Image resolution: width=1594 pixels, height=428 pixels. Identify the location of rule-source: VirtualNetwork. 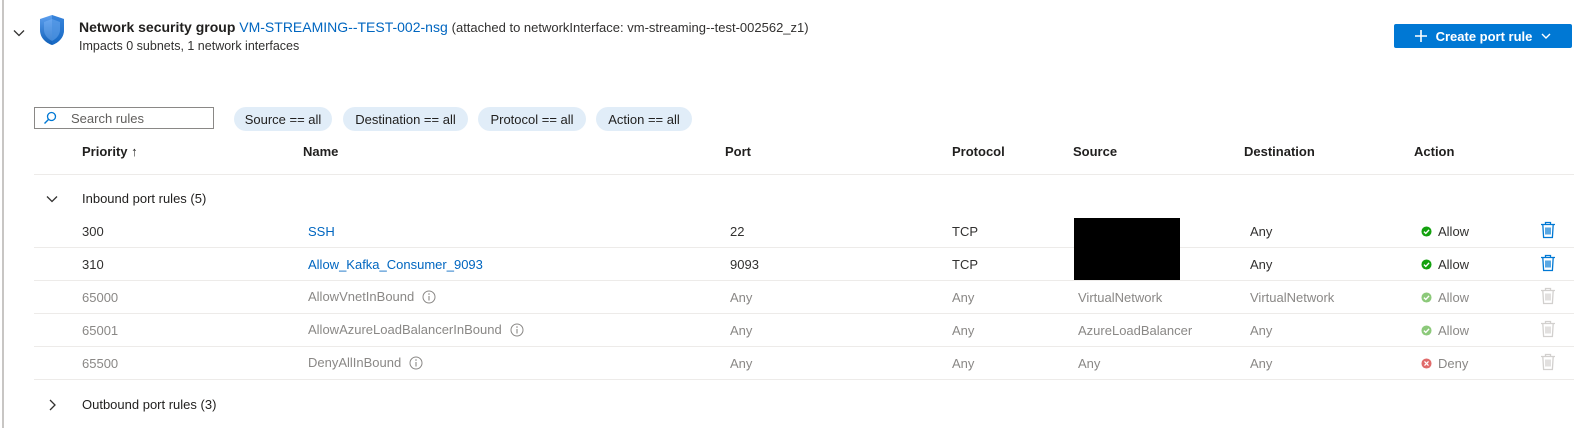
(1120, 297).